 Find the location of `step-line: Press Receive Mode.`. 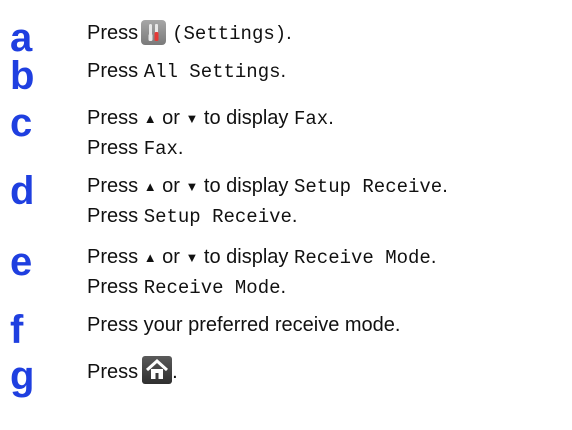

step-line: Press Receive Mode. is located at coordinates (186, 287).